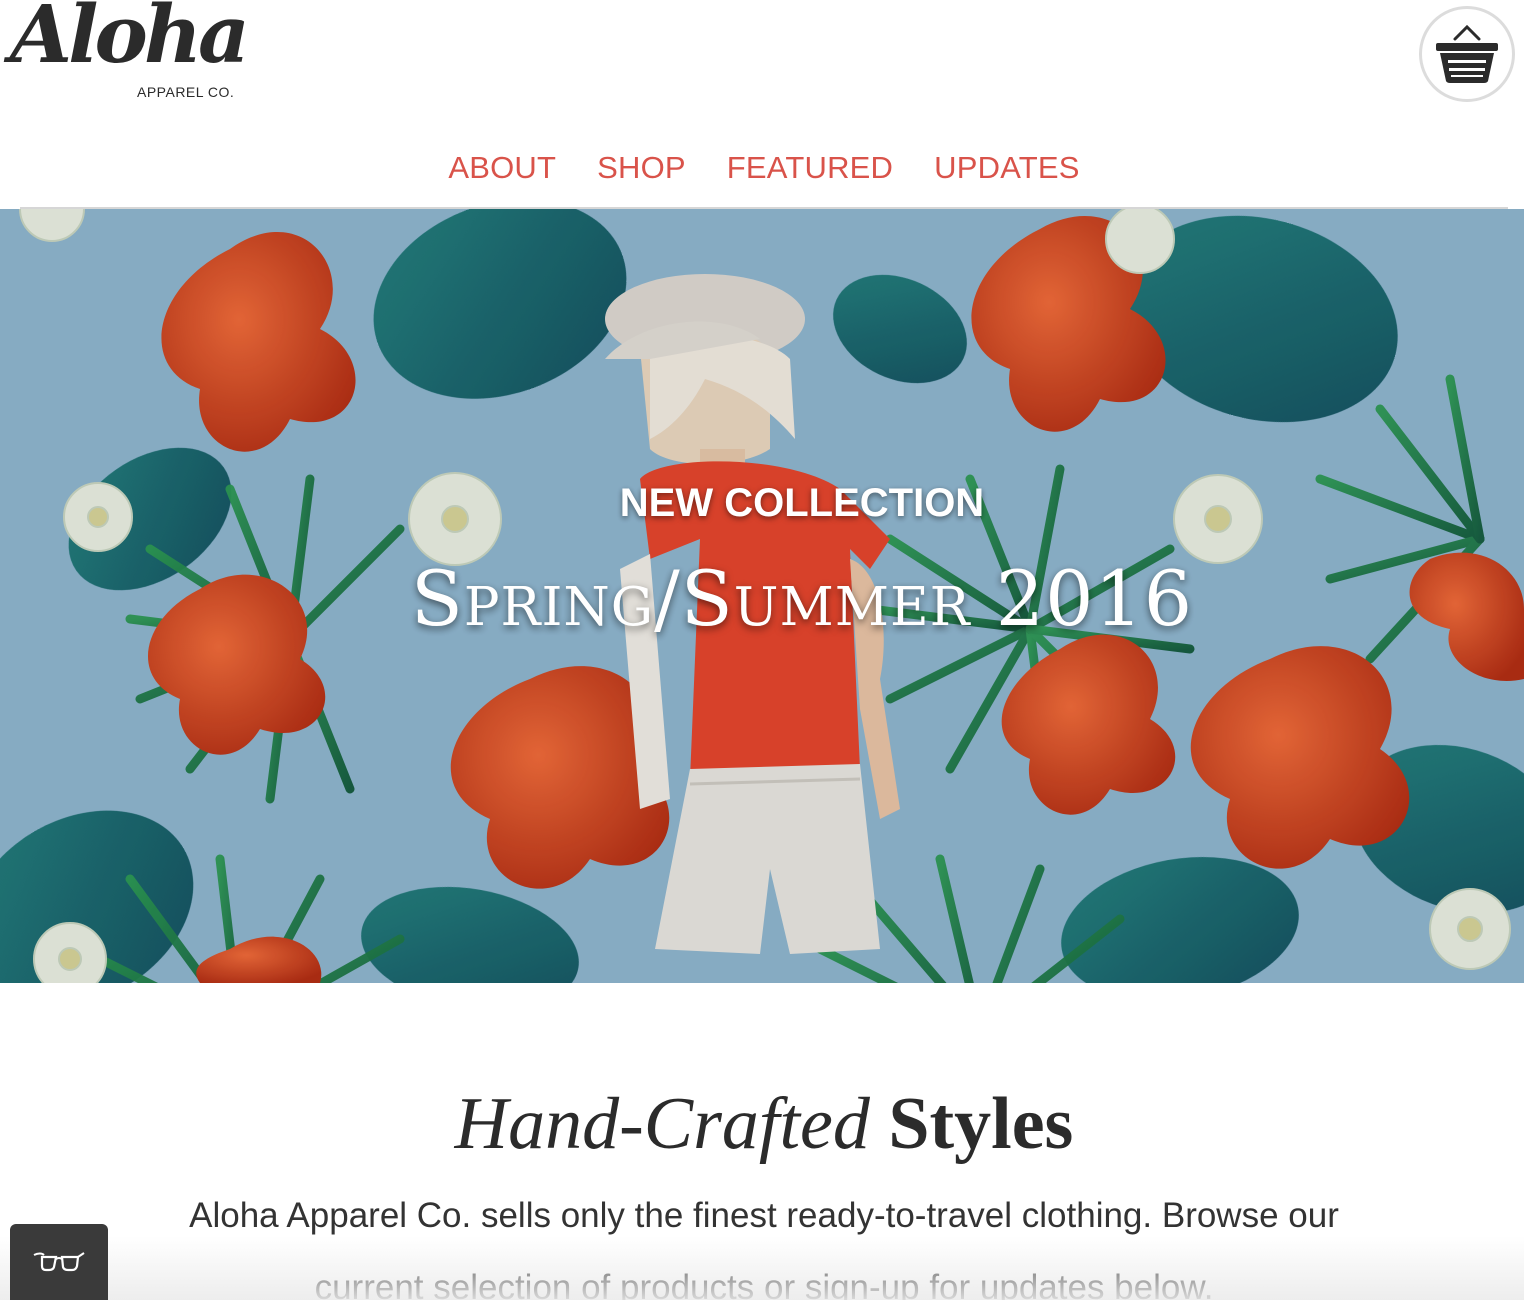  Describe the element at coordinates (662, 1124) in the screenshot. I see `heading-italic-part: Hand-Crafted` at that location.